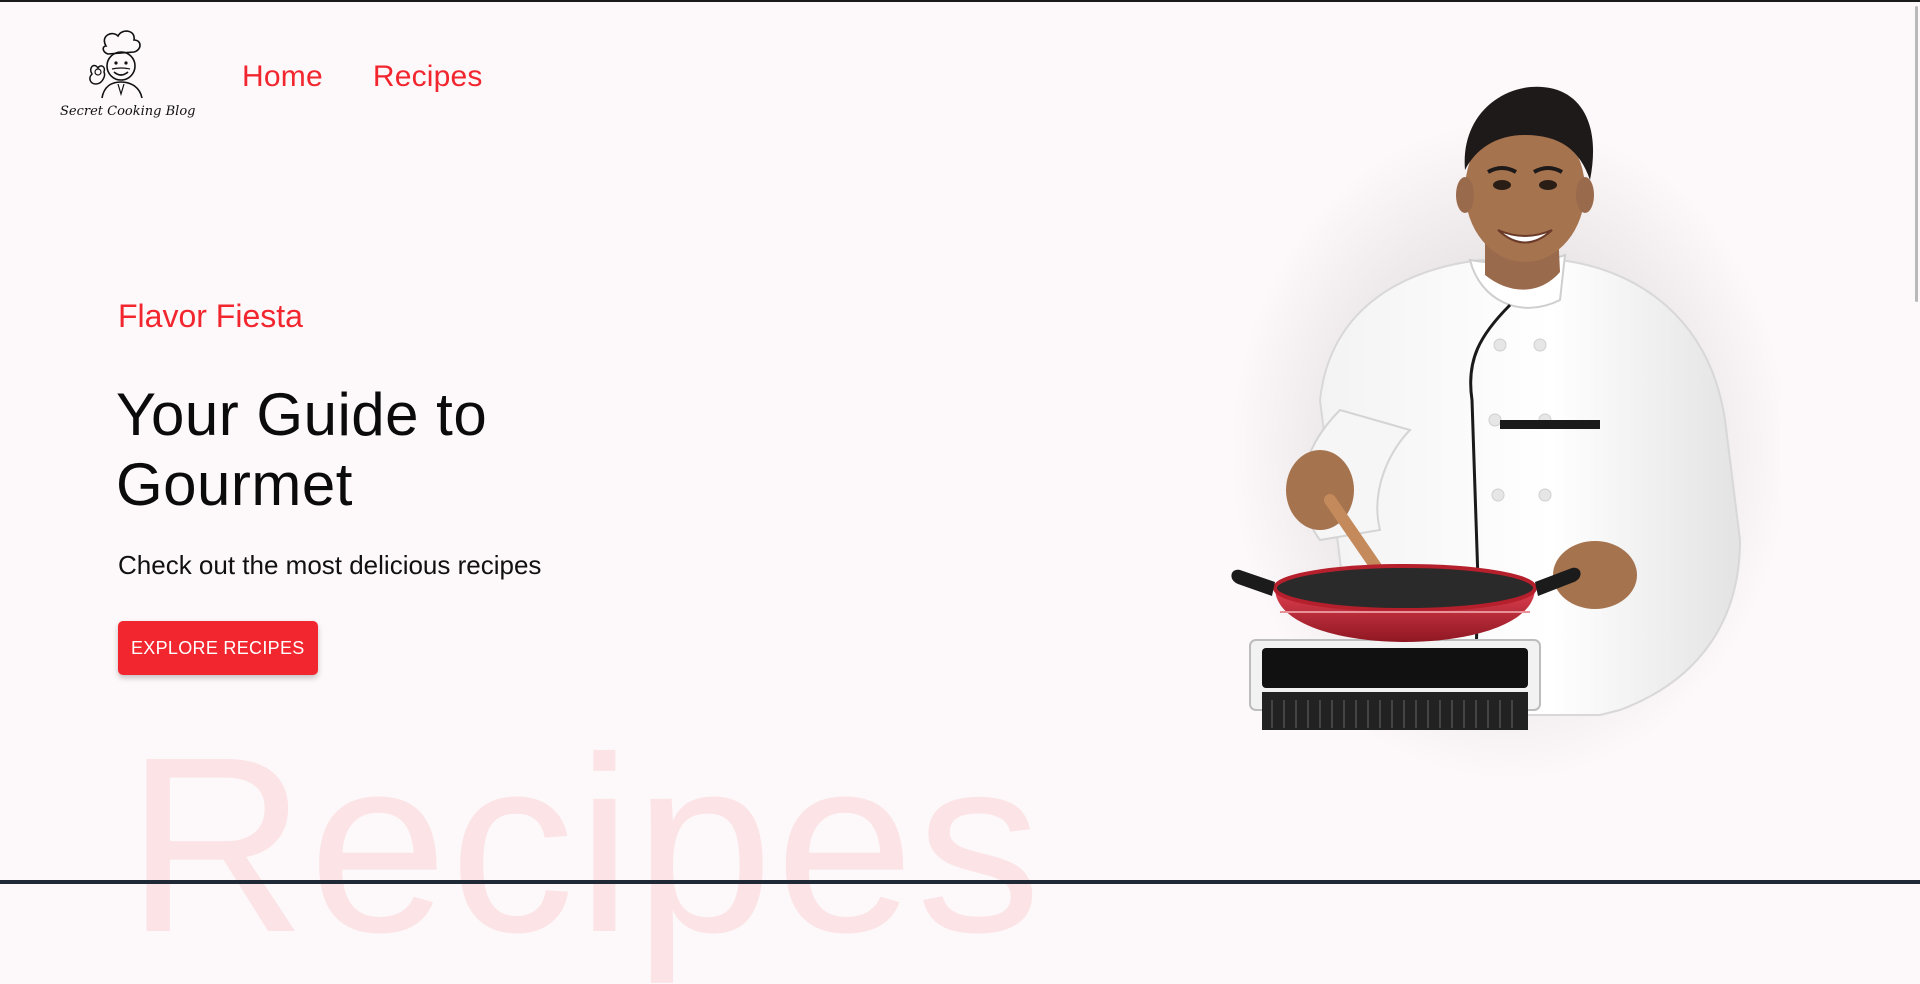  I want to click on page-scrollbar, so click(1916, 440).